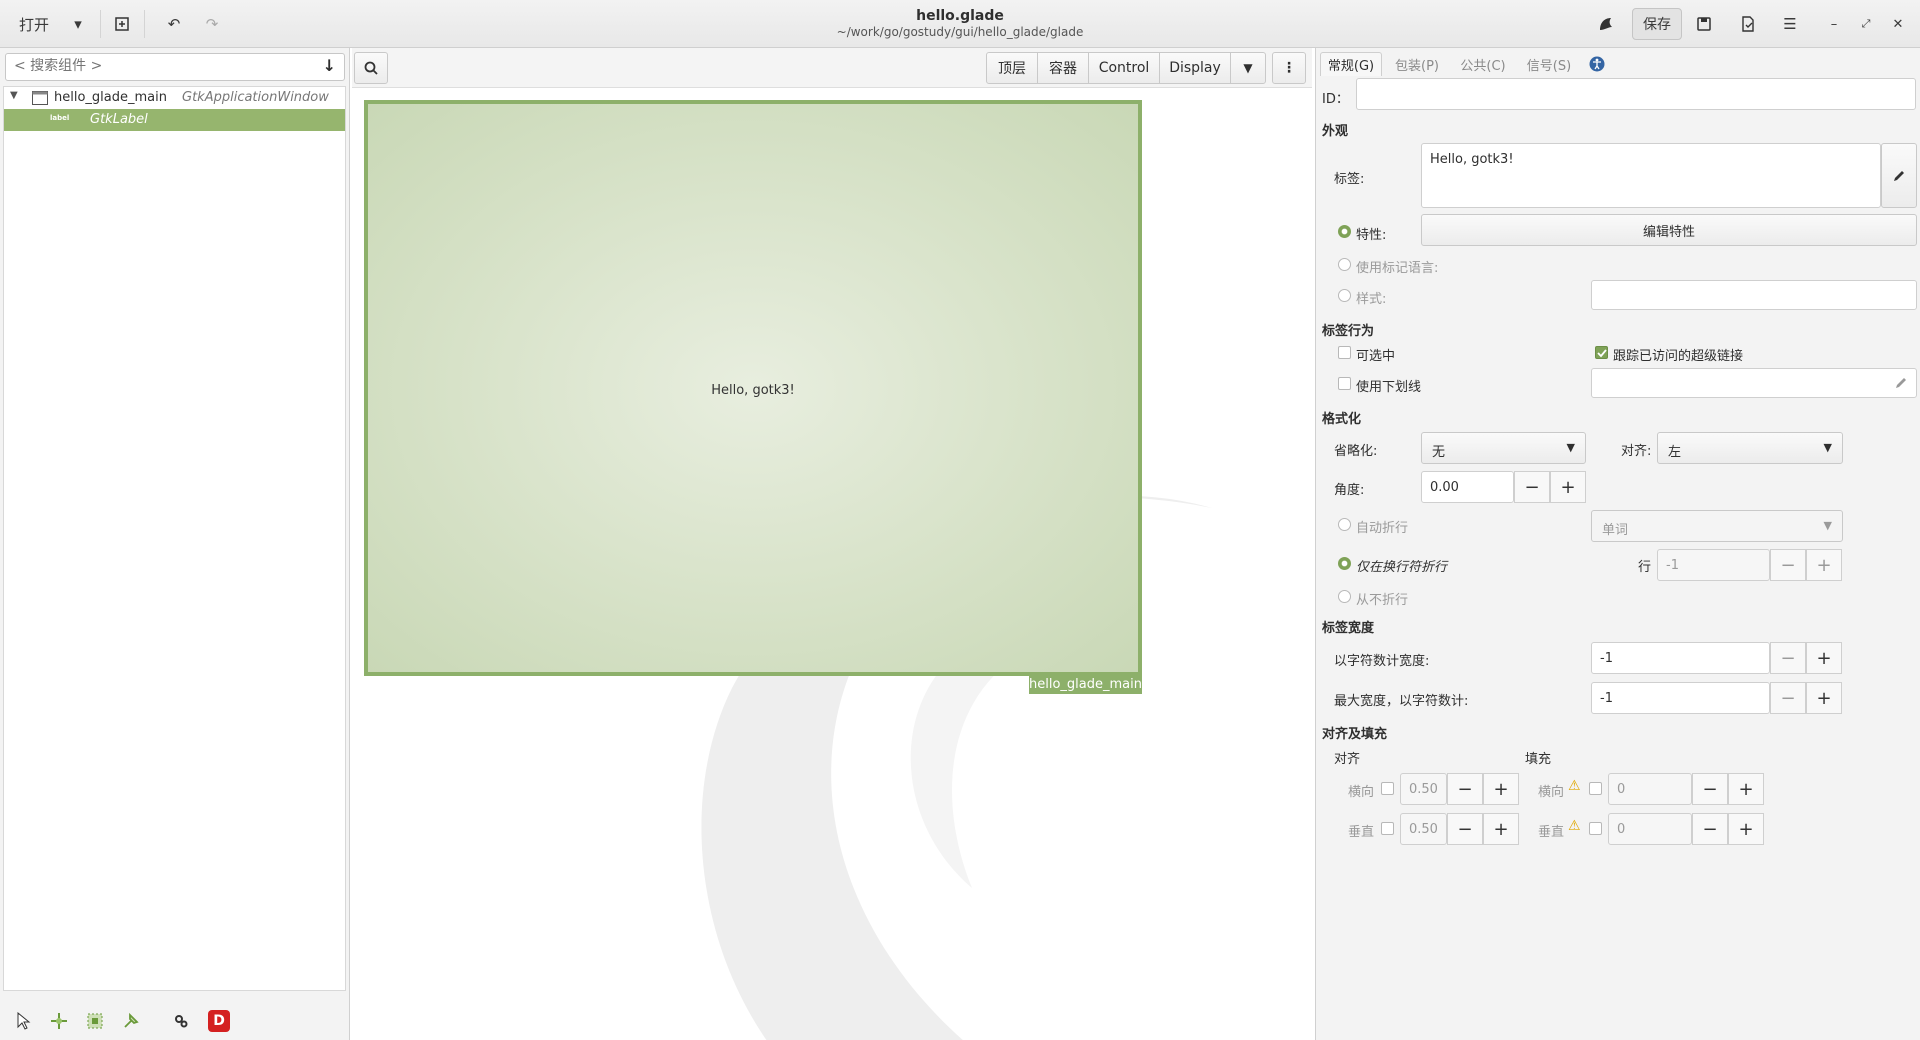  What do you see at coordinates (1344, 295) in the screenshot?
I see `style-radio` at bounding box center [1344, 295].